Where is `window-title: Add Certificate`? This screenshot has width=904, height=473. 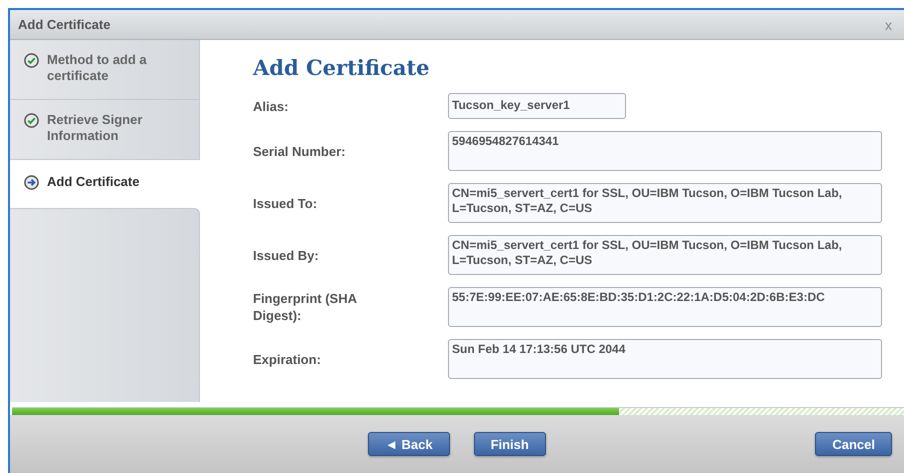 window-title: Add Certificate is located at coordinates (65, 24).